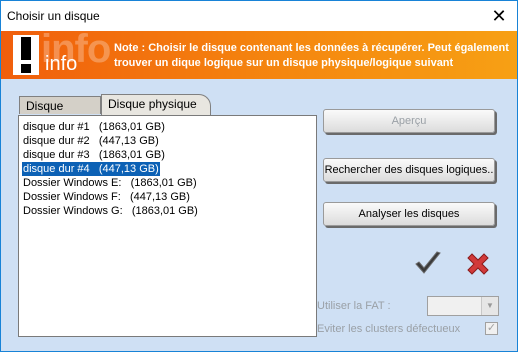  I want to click on disk-name: disque dur #3, so click(56, 155).